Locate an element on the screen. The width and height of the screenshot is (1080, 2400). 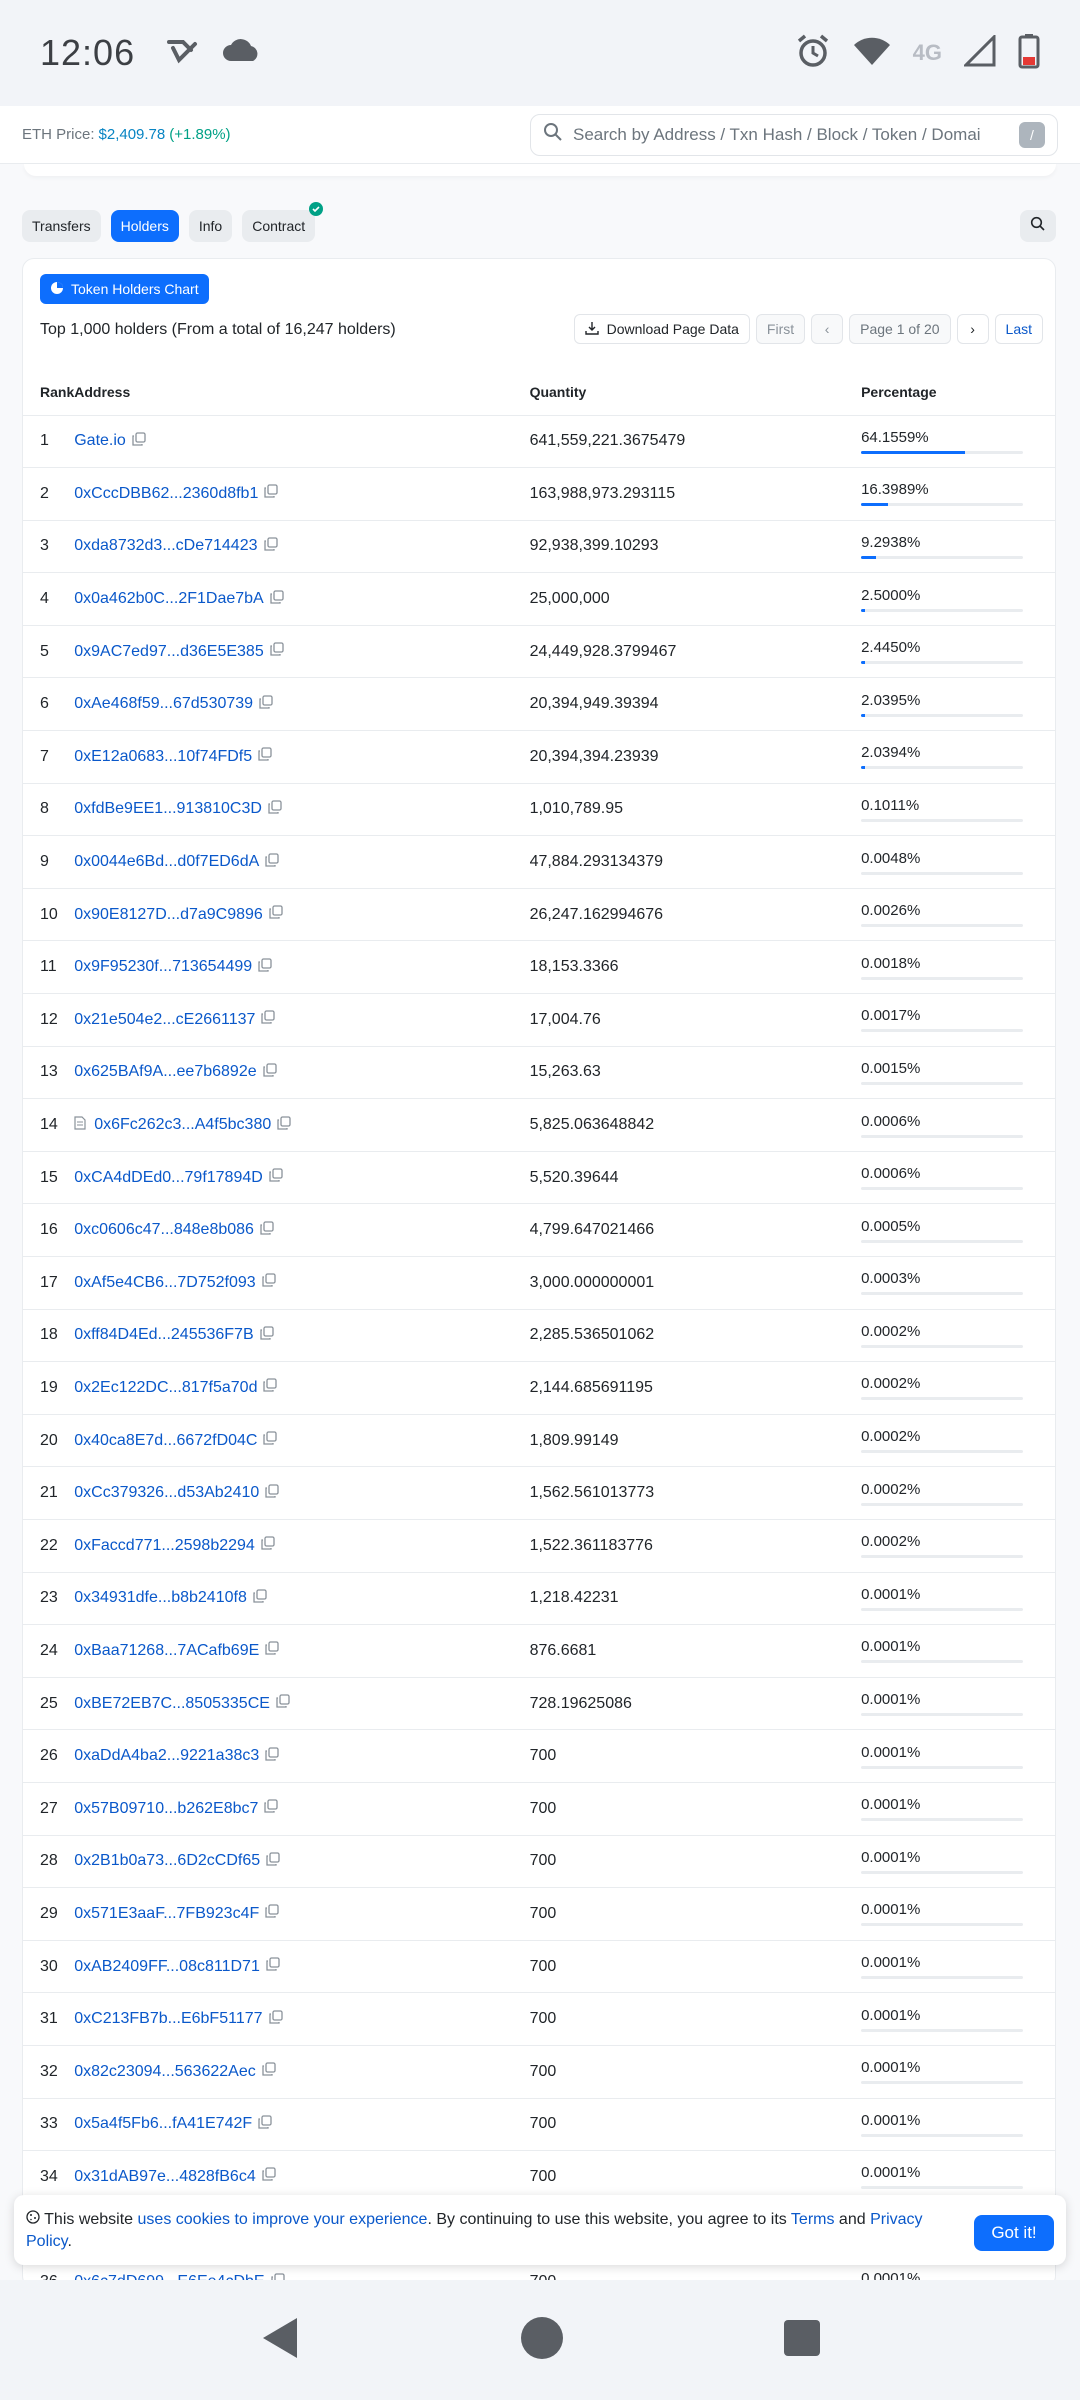
holder-address-link: 0x571E3aaF...7FB923c4F is located at coordinates (166, 1914).